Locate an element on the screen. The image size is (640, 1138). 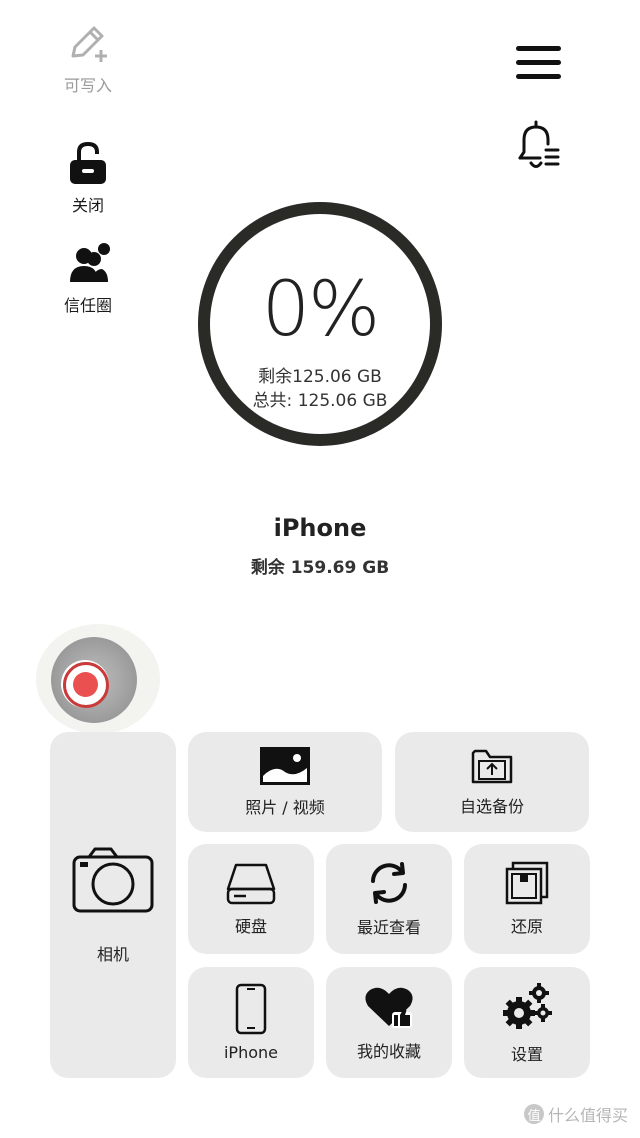
tile-iphone: iPhone is located at coordinates (251, 1022).